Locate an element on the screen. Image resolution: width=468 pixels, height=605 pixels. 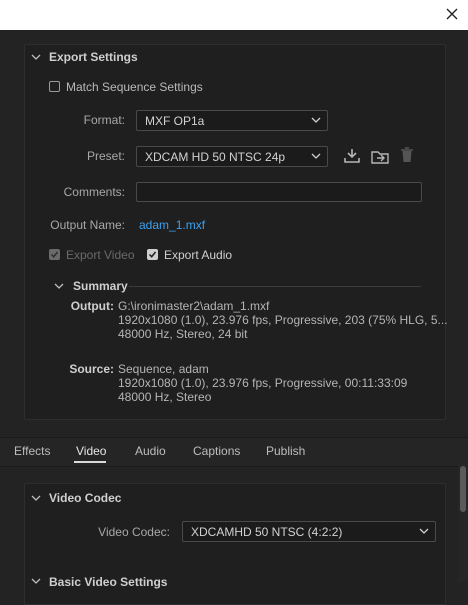
title-bar is located at coordinates (234, 15).